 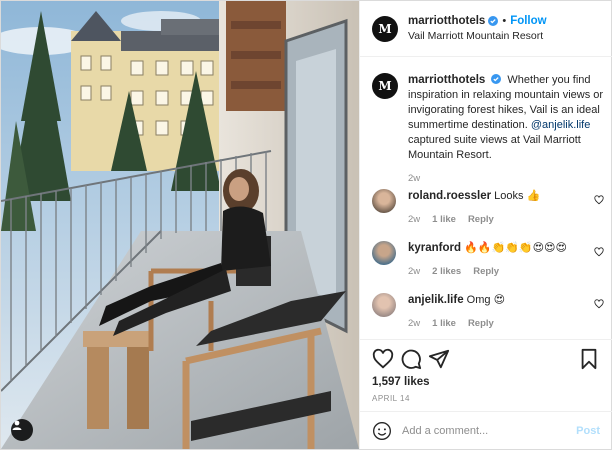 I want to click on comment-item: roland.roessler Looks 👍 2w 1 like Reply, so click(x=488, y=208).